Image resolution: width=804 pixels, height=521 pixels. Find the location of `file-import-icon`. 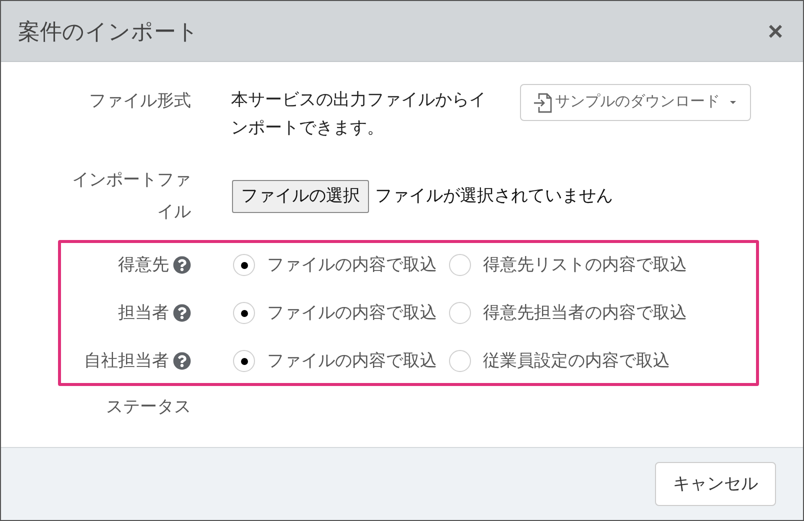

file-import-icon is located at coordinates (543, 103).